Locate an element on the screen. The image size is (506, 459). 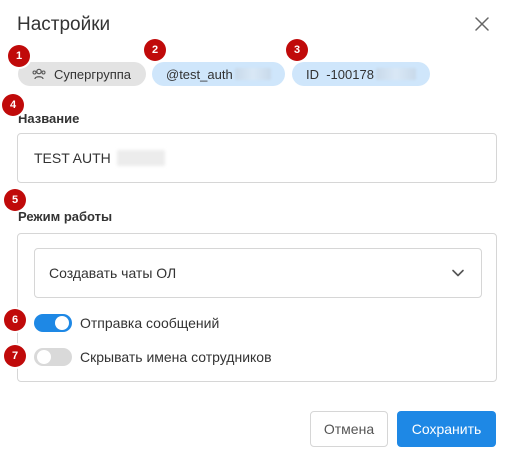
close-icon is located at coordinates (482, 24).